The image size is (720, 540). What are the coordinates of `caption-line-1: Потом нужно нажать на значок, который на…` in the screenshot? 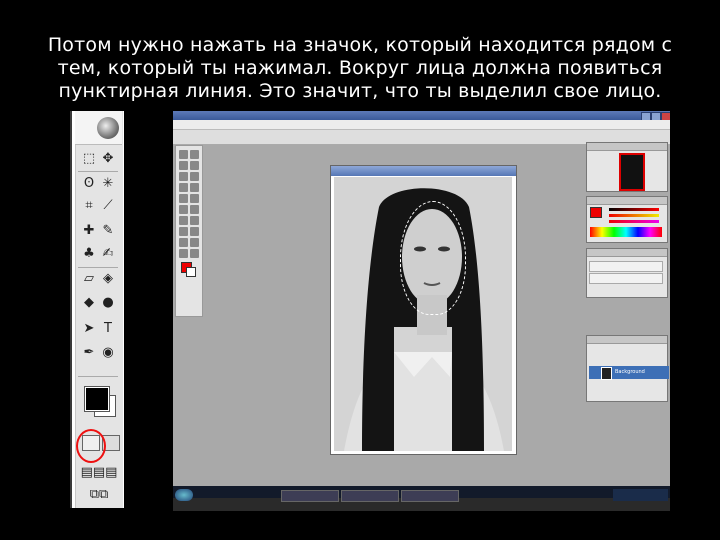 It's located at (360, 45).